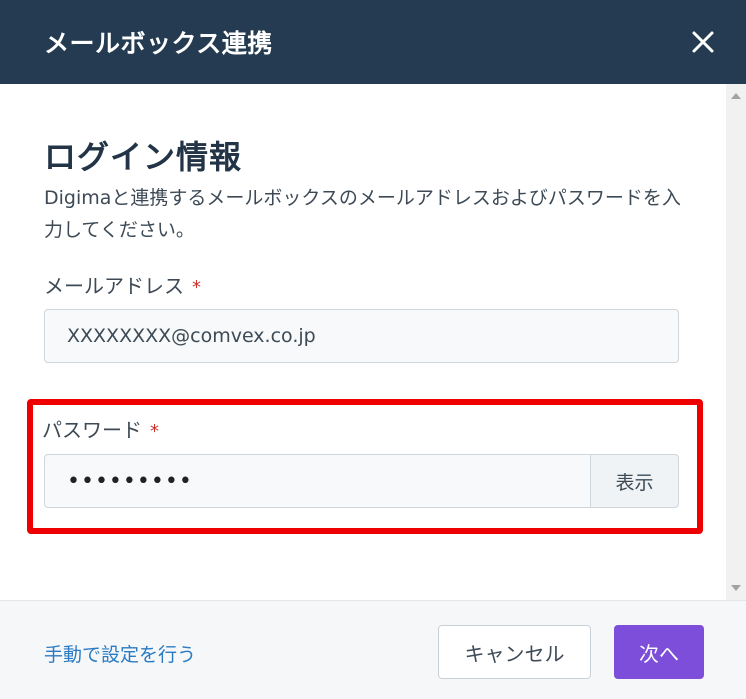 Image resolution: width=746 pixels, height=699 pixels. What do you see at coordinates (373, 649) in the screenshot?
I see `modal-footer: 手動で設定を行う キャンセル 次へ` at bounding box center [373, 649].